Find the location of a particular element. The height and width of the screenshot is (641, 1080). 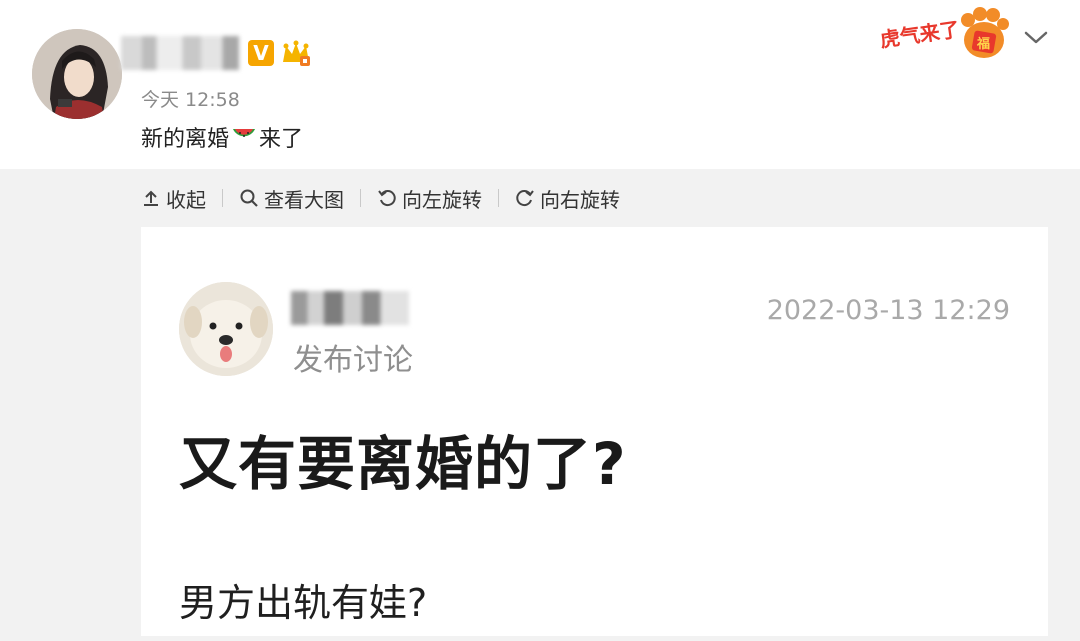

search-icon is located at coordinates (249, 198).